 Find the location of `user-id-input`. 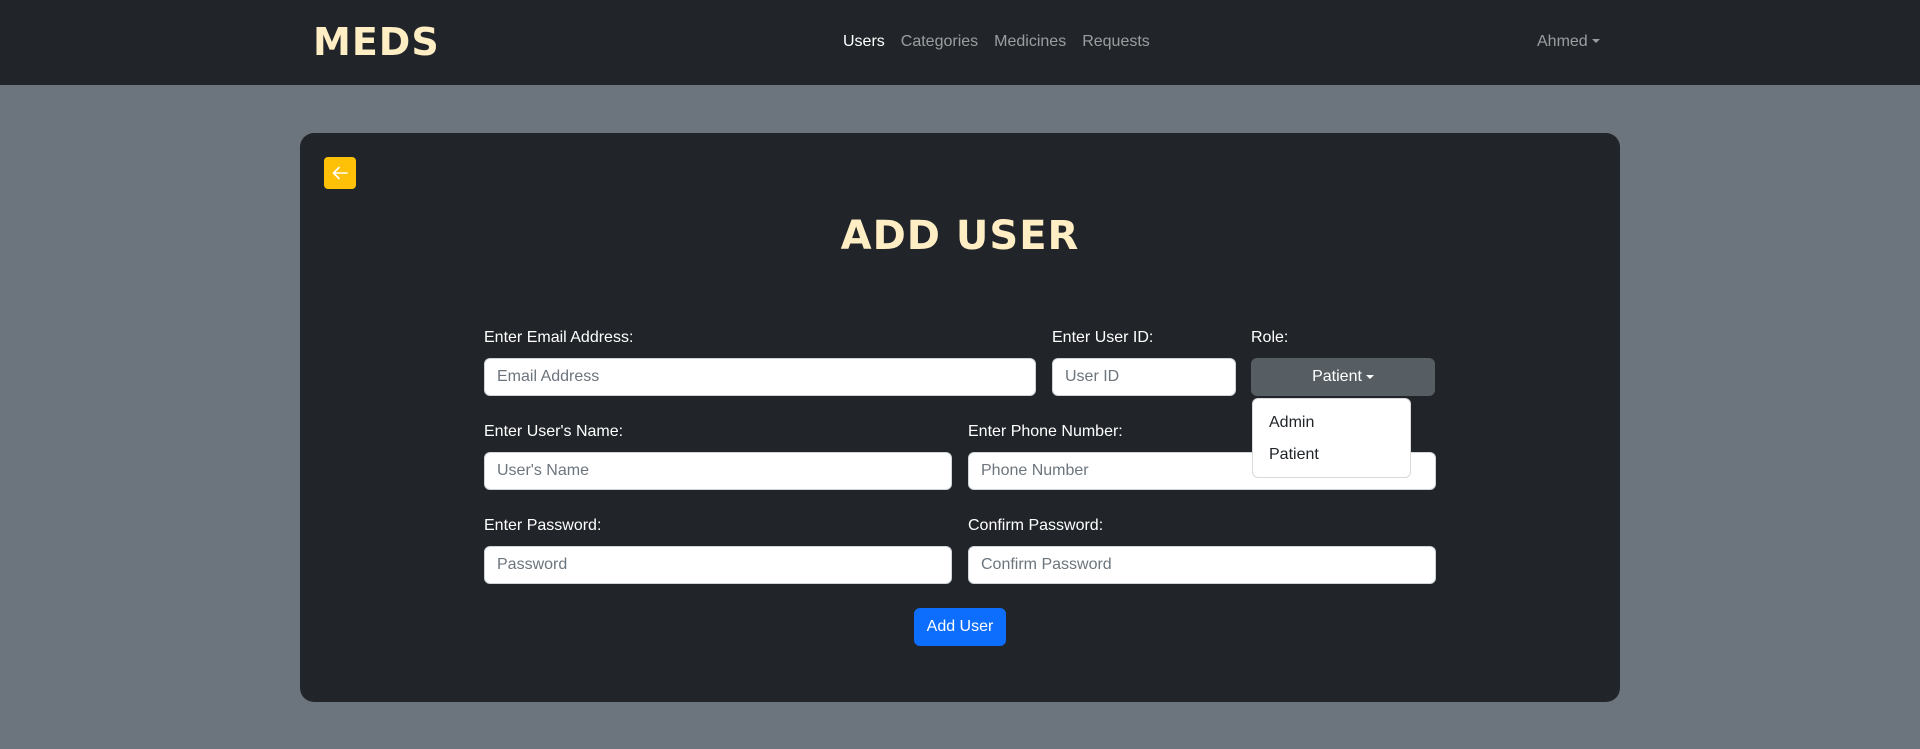

user-id-input is located at coordinates (1144, 377).